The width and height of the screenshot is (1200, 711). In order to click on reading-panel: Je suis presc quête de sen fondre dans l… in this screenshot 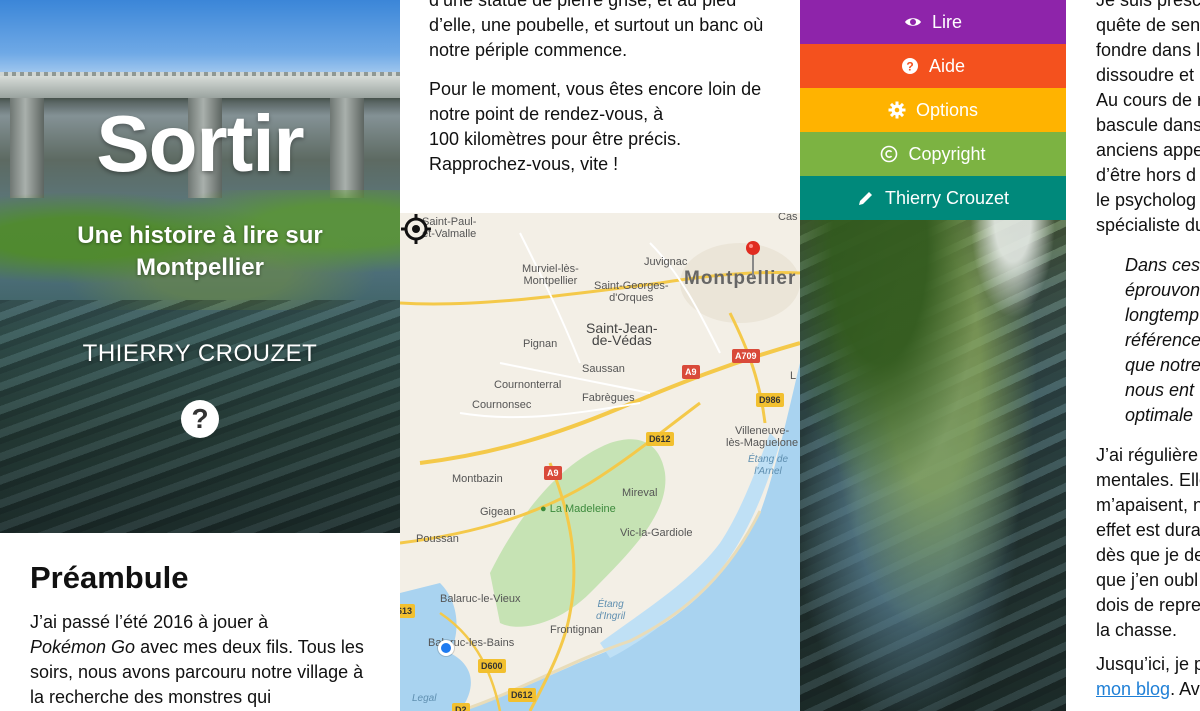, I will do `click(1133, 355)`.